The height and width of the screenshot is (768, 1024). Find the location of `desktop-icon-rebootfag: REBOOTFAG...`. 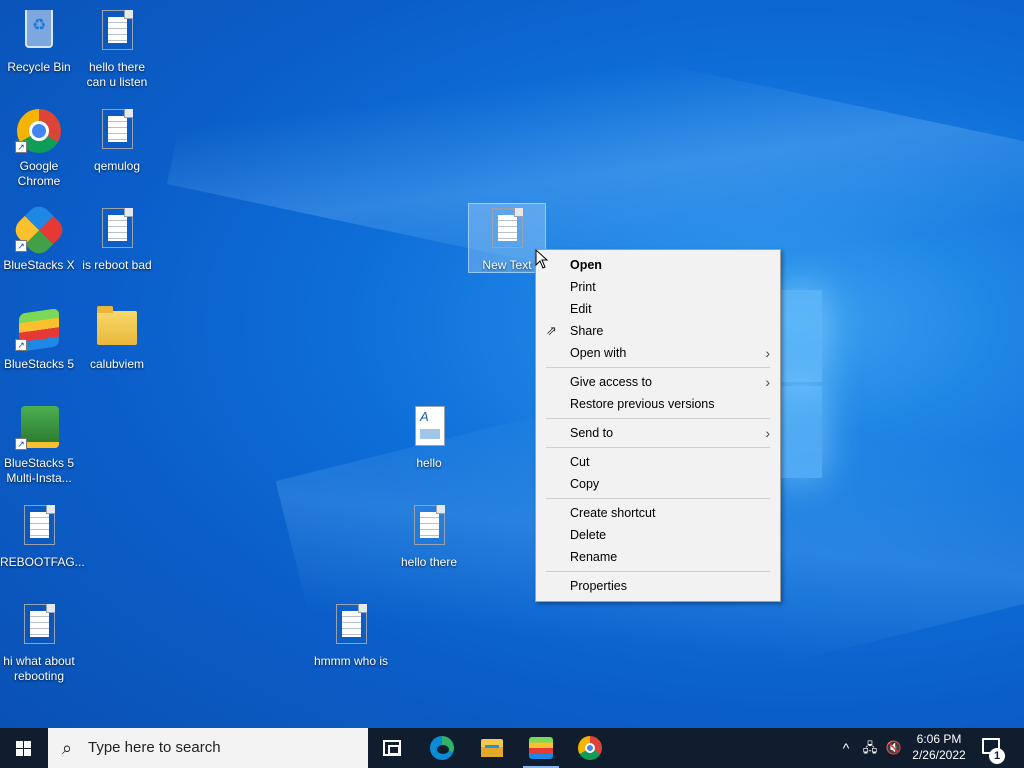

desktop-icon-rebootfag: REBOOTFAG... is located at coordinates (42, 536).